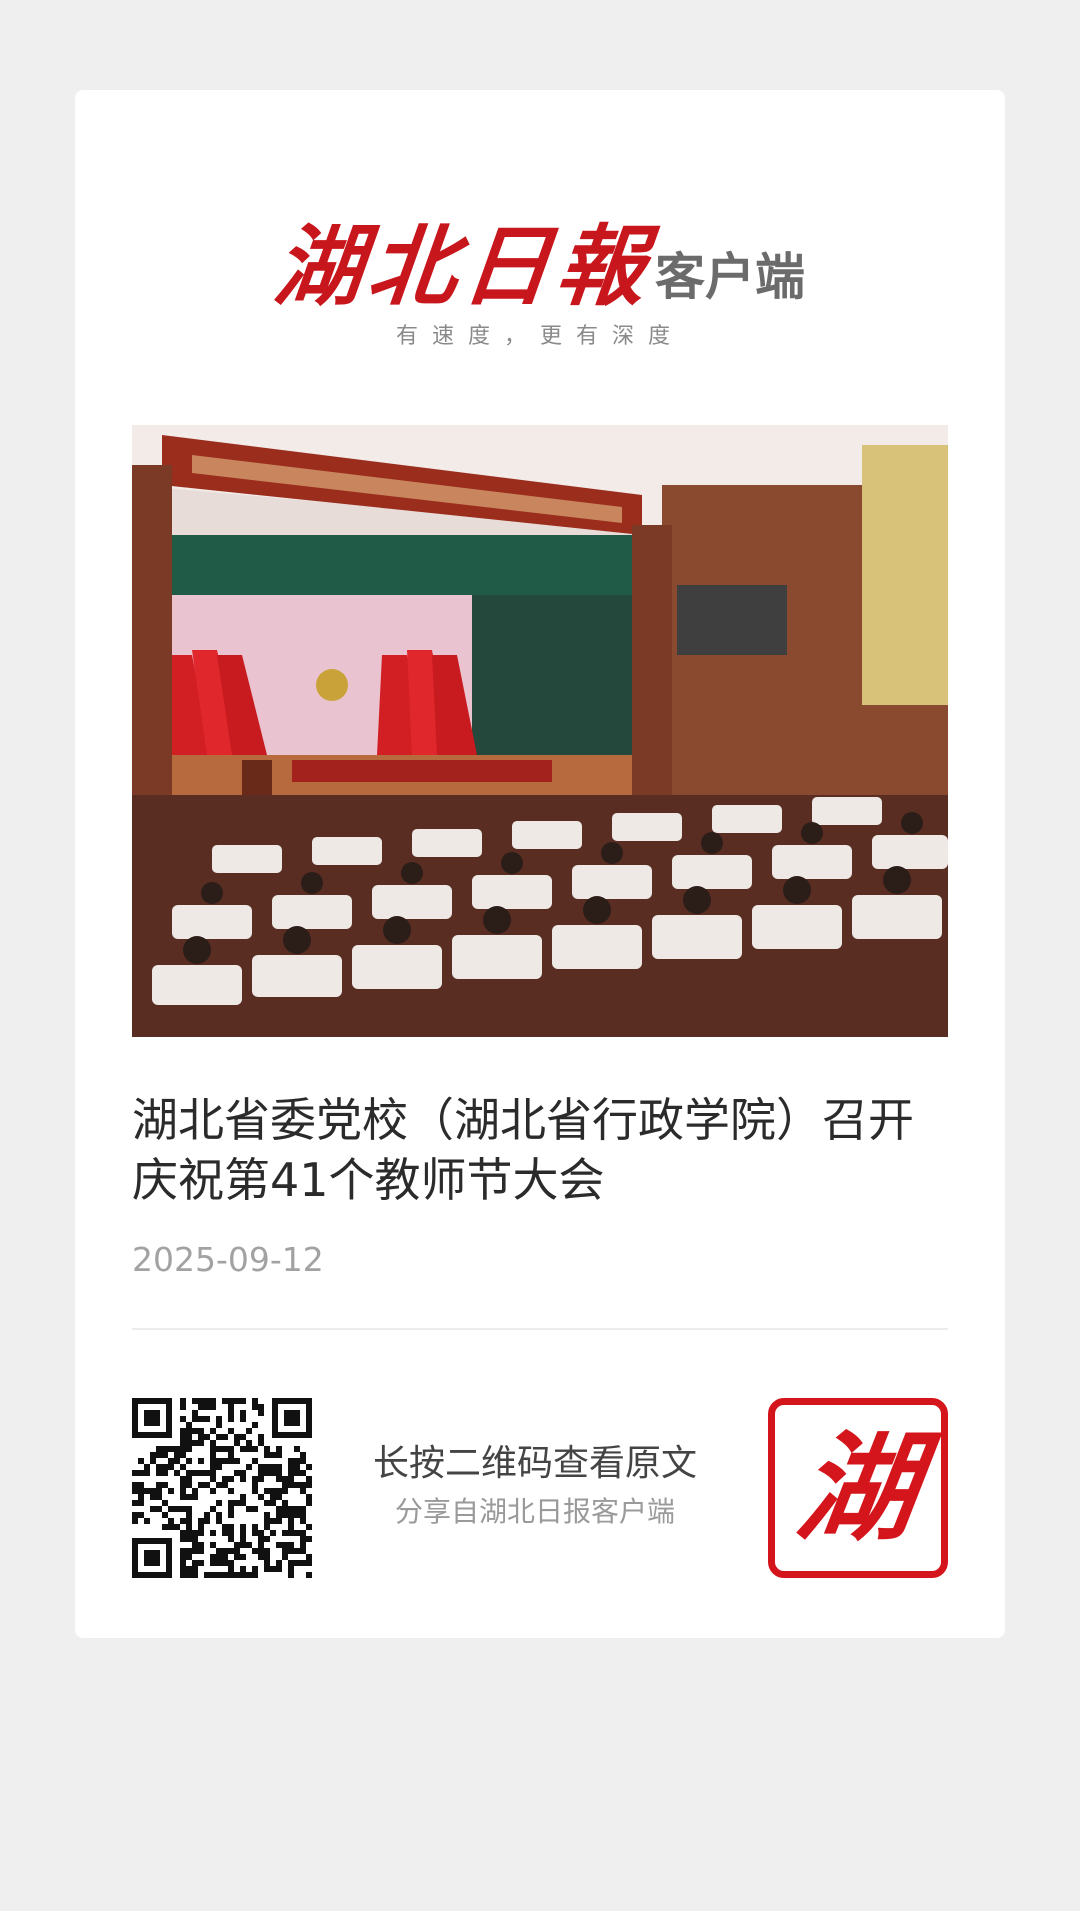 The image size is (1080, 1911). I want to click on divider, so click(540, 1329).